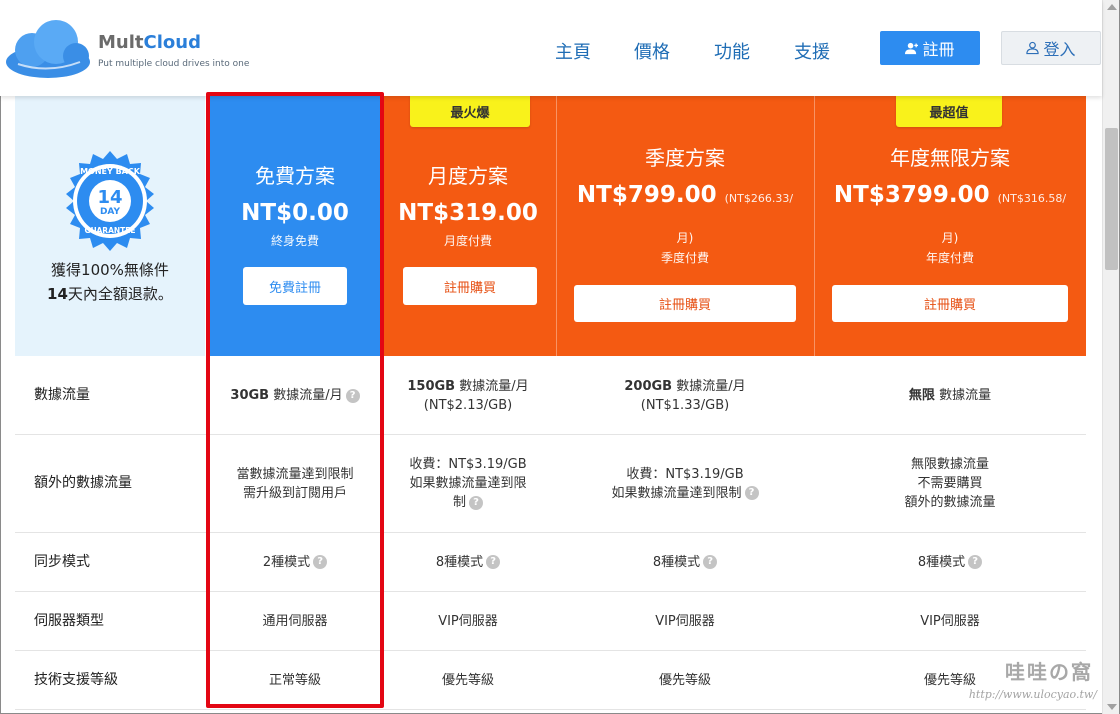 The image size is (1120, 714). Describe the element at coordinates (1032, 198) in the screenshot. I see `plan-price-per-month: (NT$316.58/` at that location.